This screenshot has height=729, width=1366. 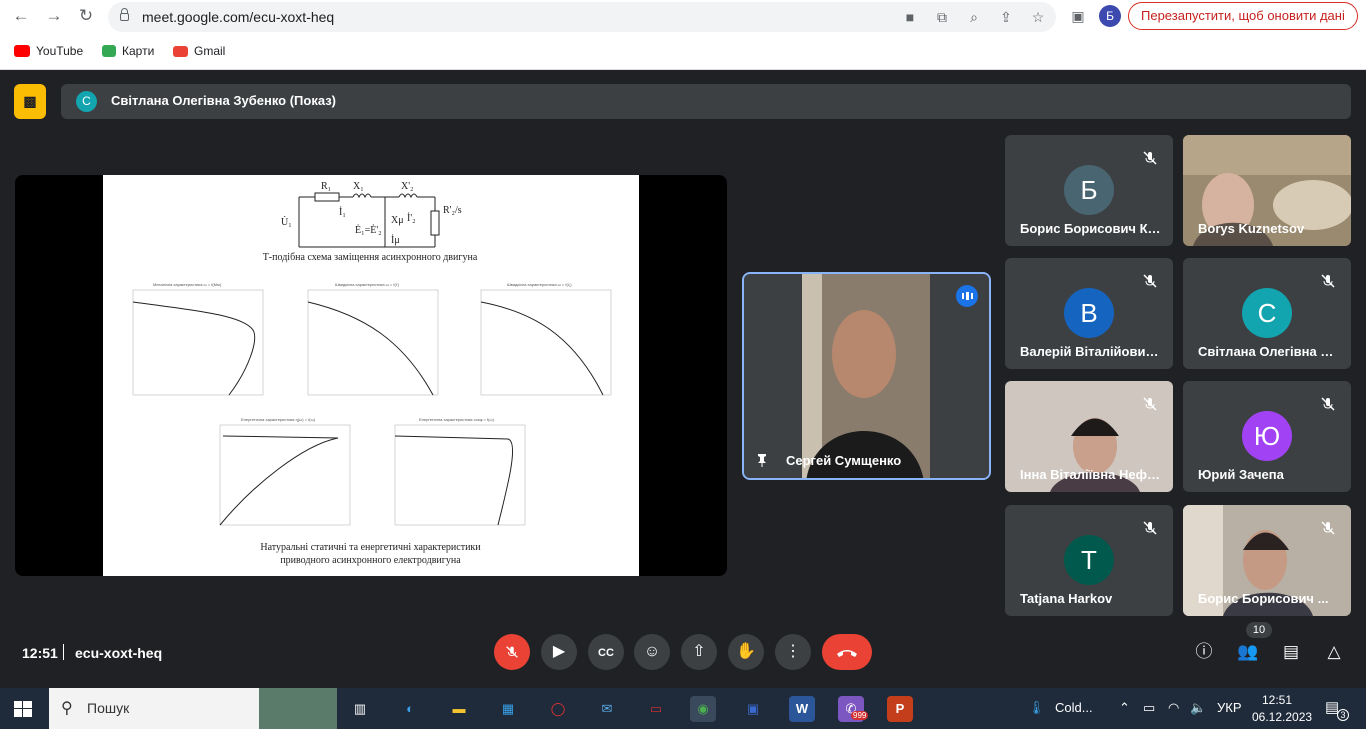 What do you see at coordinates (238, 17) in the screenshot?
I see `url-text: meet.google.com/ecu-xoxt-heq` at bounding box center [238, 17].